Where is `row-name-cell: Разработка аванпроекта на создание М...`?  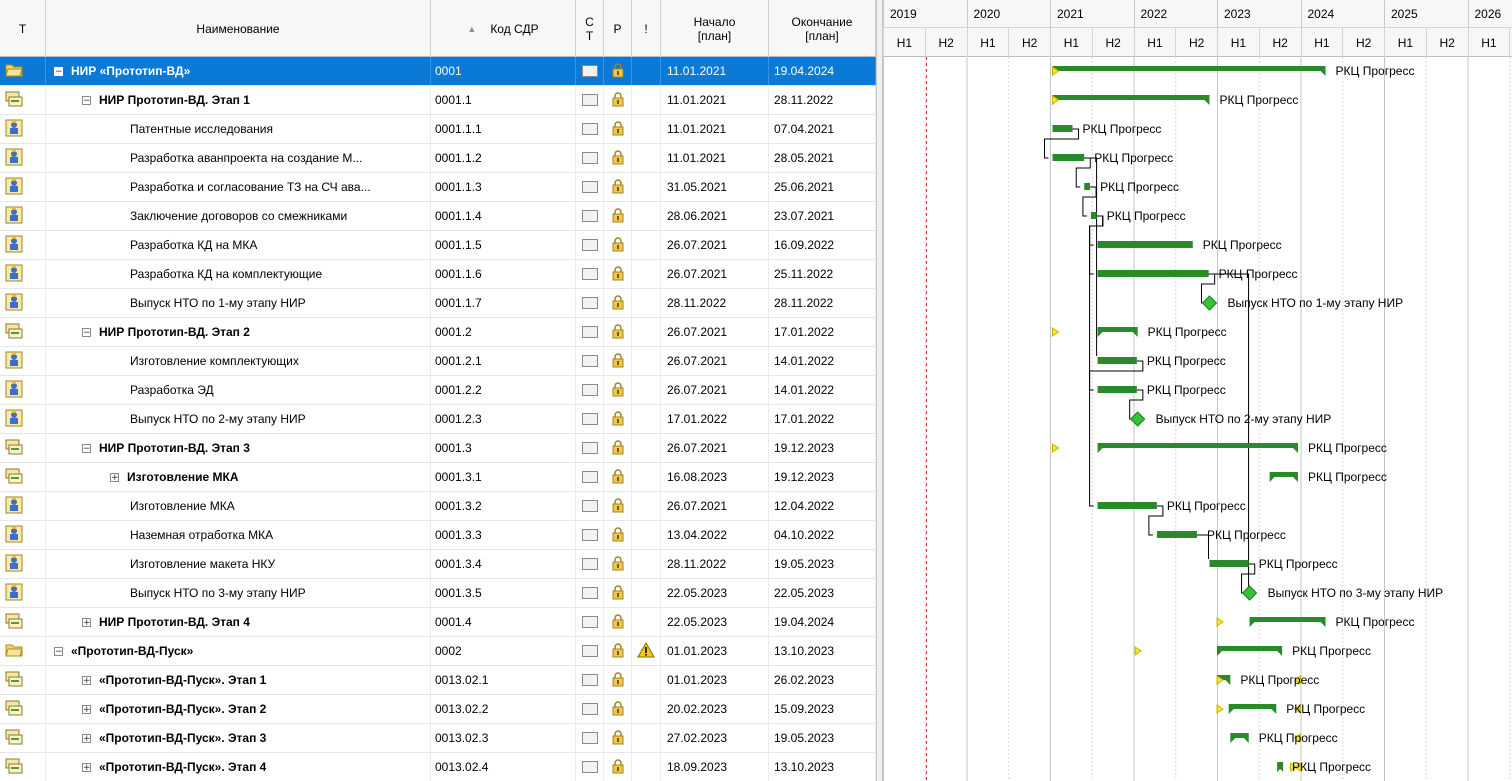
row-name-cell: Разработка аванпроекта на создание М... is located at coordinates (238, 158).